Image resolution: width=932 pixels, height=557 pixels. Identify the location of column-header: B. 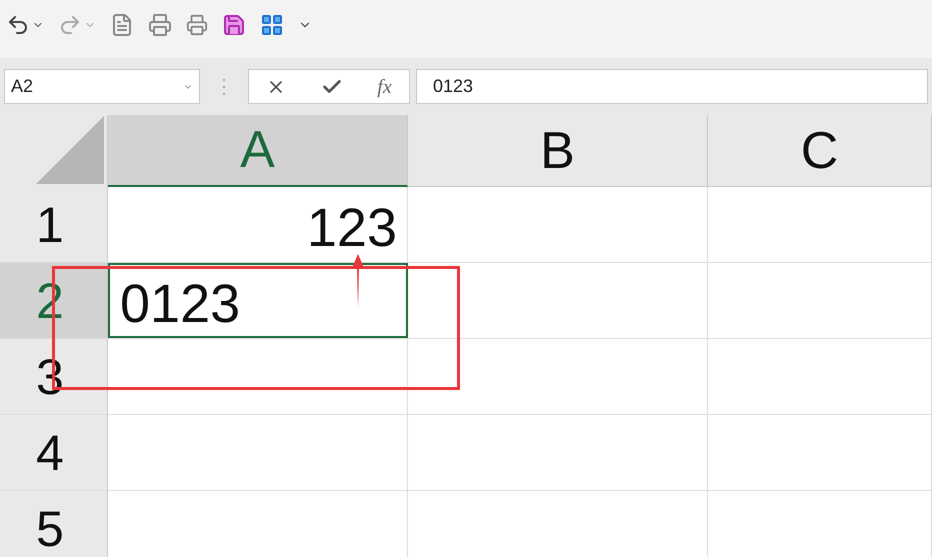
(558, 151).